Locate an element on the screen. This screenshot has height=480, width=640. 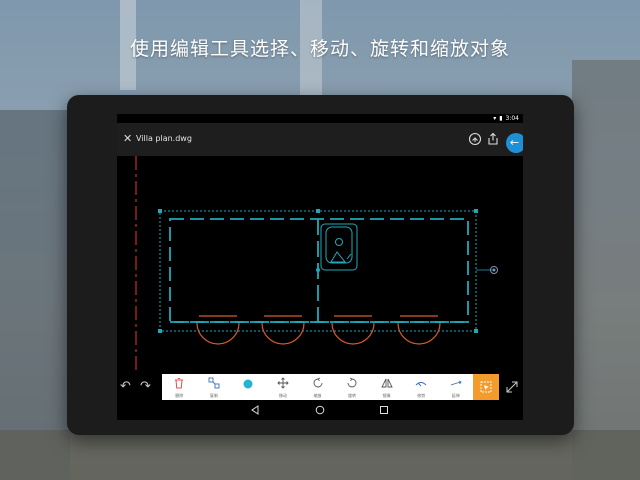
undo-icon: ↶ is located at coordinates (125, 386).